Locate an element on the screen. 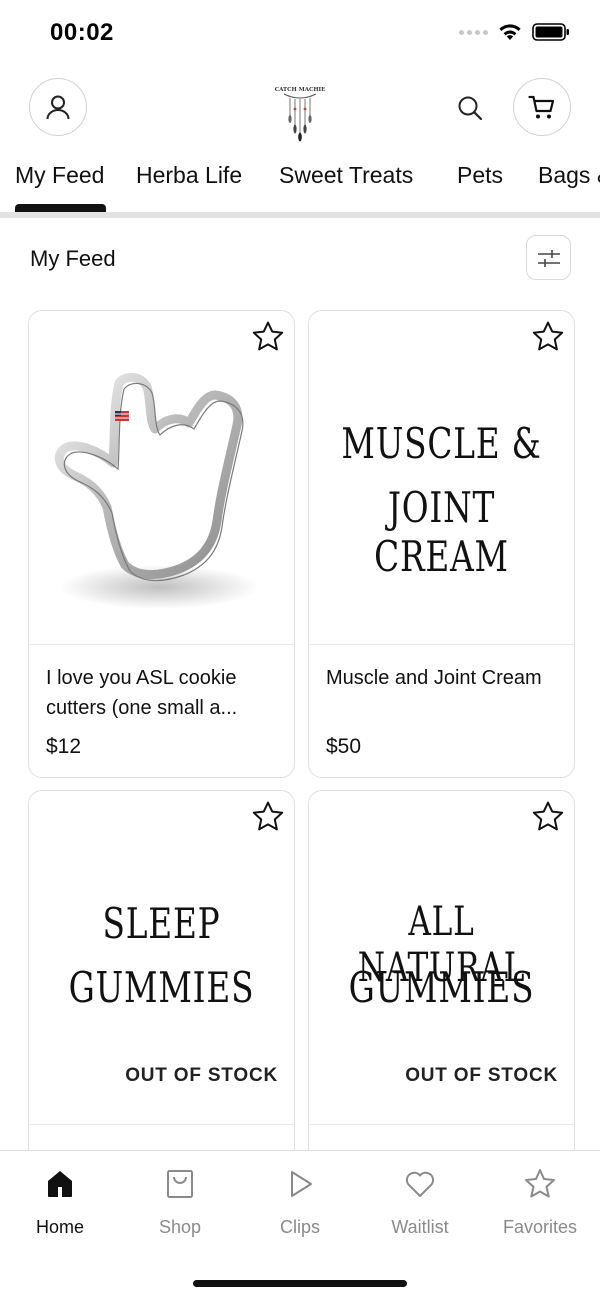 The width and height of the screenshot is (600, 1299). product-price: $50 is located at coordinates (344, 746).